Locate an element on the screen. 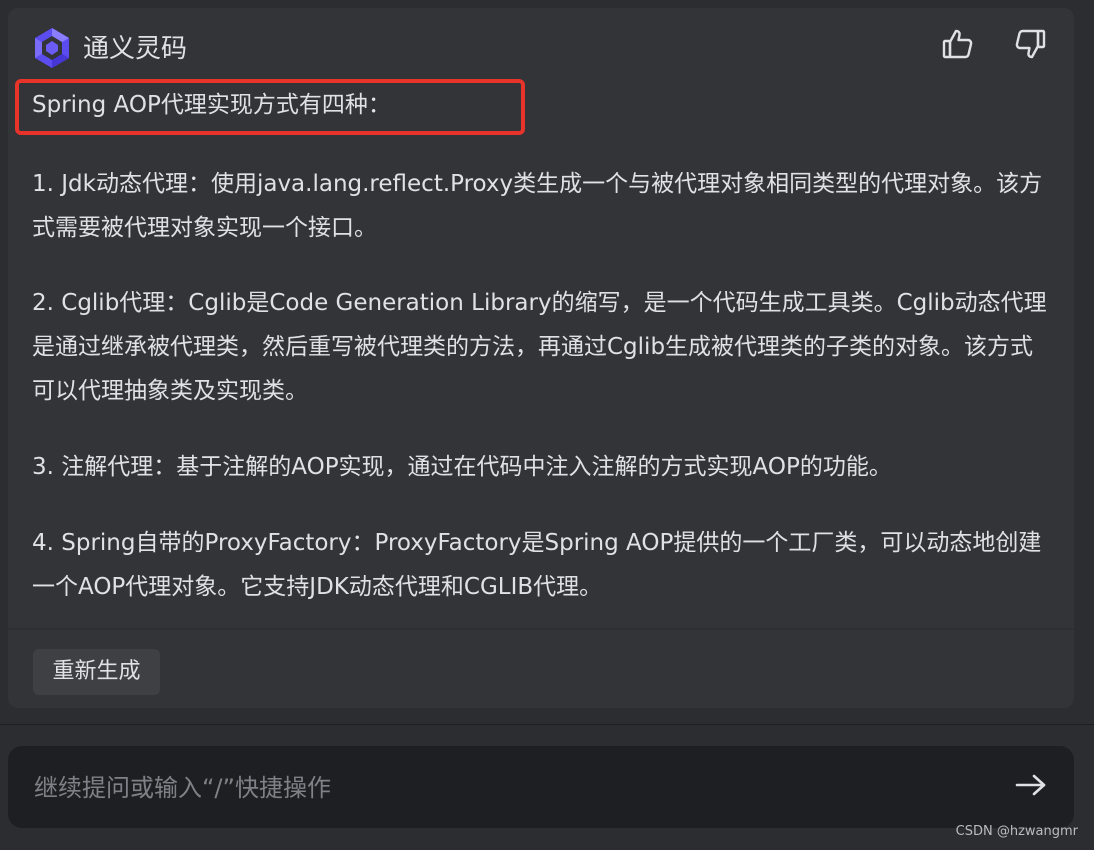  thumbs-up-icon is located at coordinates (958, 46).